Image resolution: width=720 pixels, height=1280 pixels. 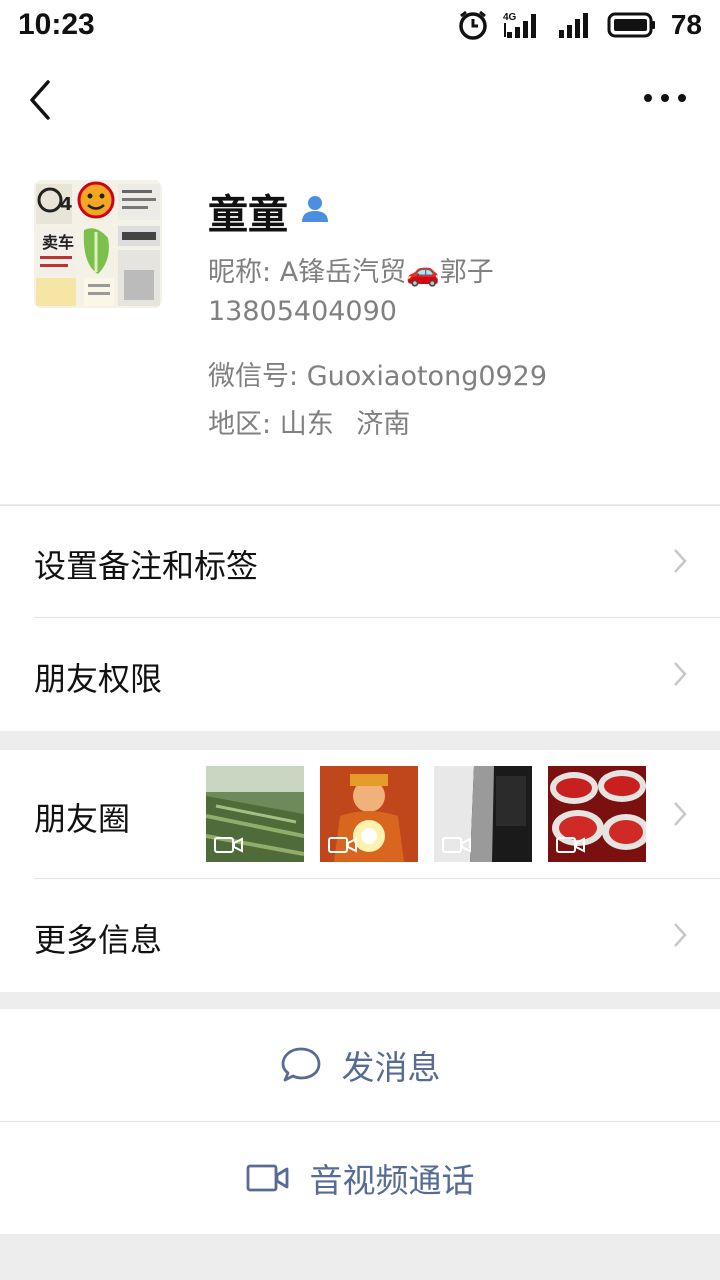 I want to click on nickname-line: 昵称: A锋岳汽贸🚗郭子, so click(x=351, y=269).